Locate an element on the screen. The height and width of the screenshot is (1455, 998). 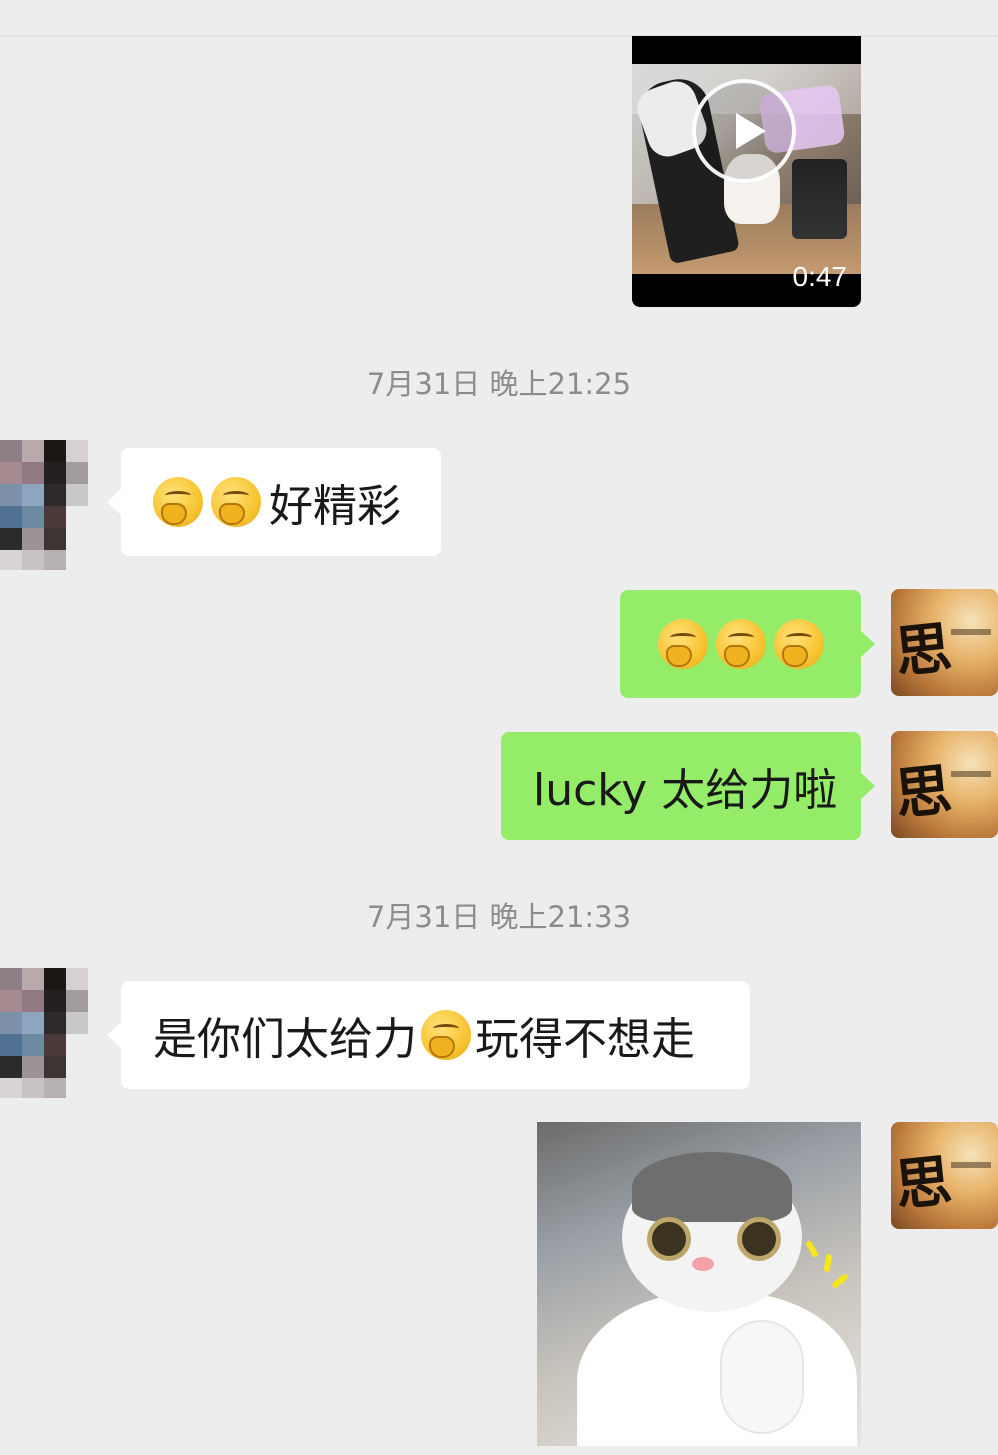
video-duration: 0:47 is located at coordinates (820, 276).